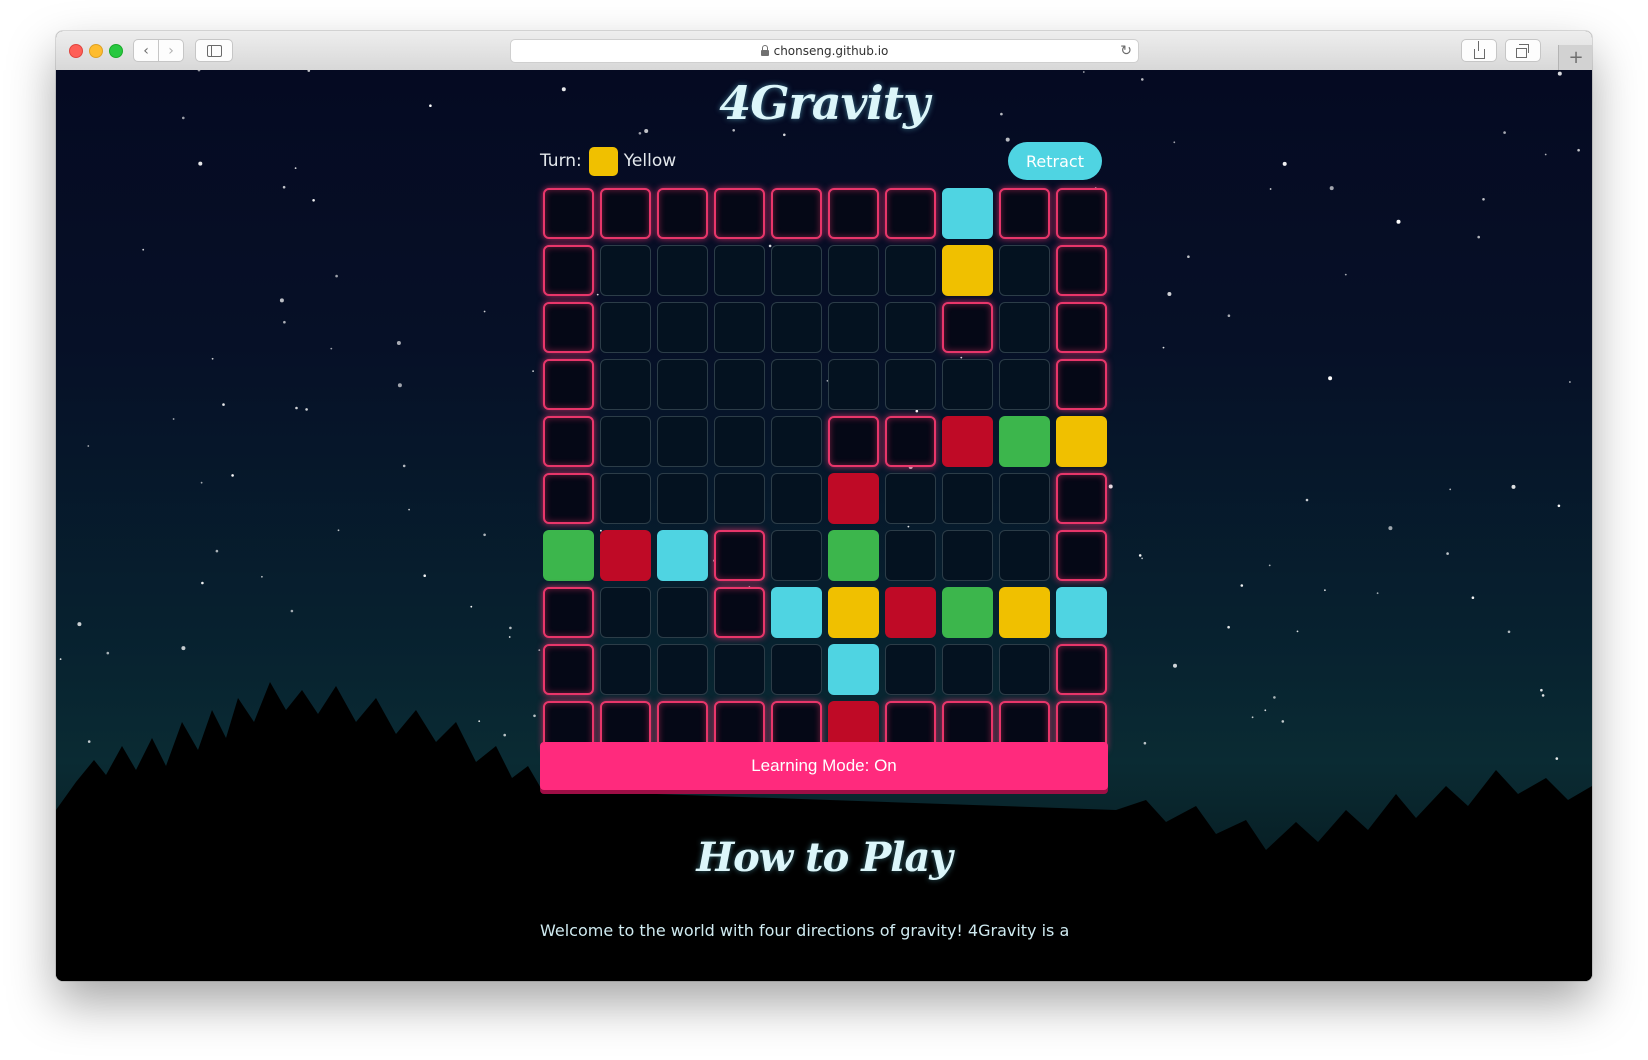 The height and width of the screenshot is (1060, 1648). I want to click on address-bar: chonseng.github.io ↻, so click(824, 51).